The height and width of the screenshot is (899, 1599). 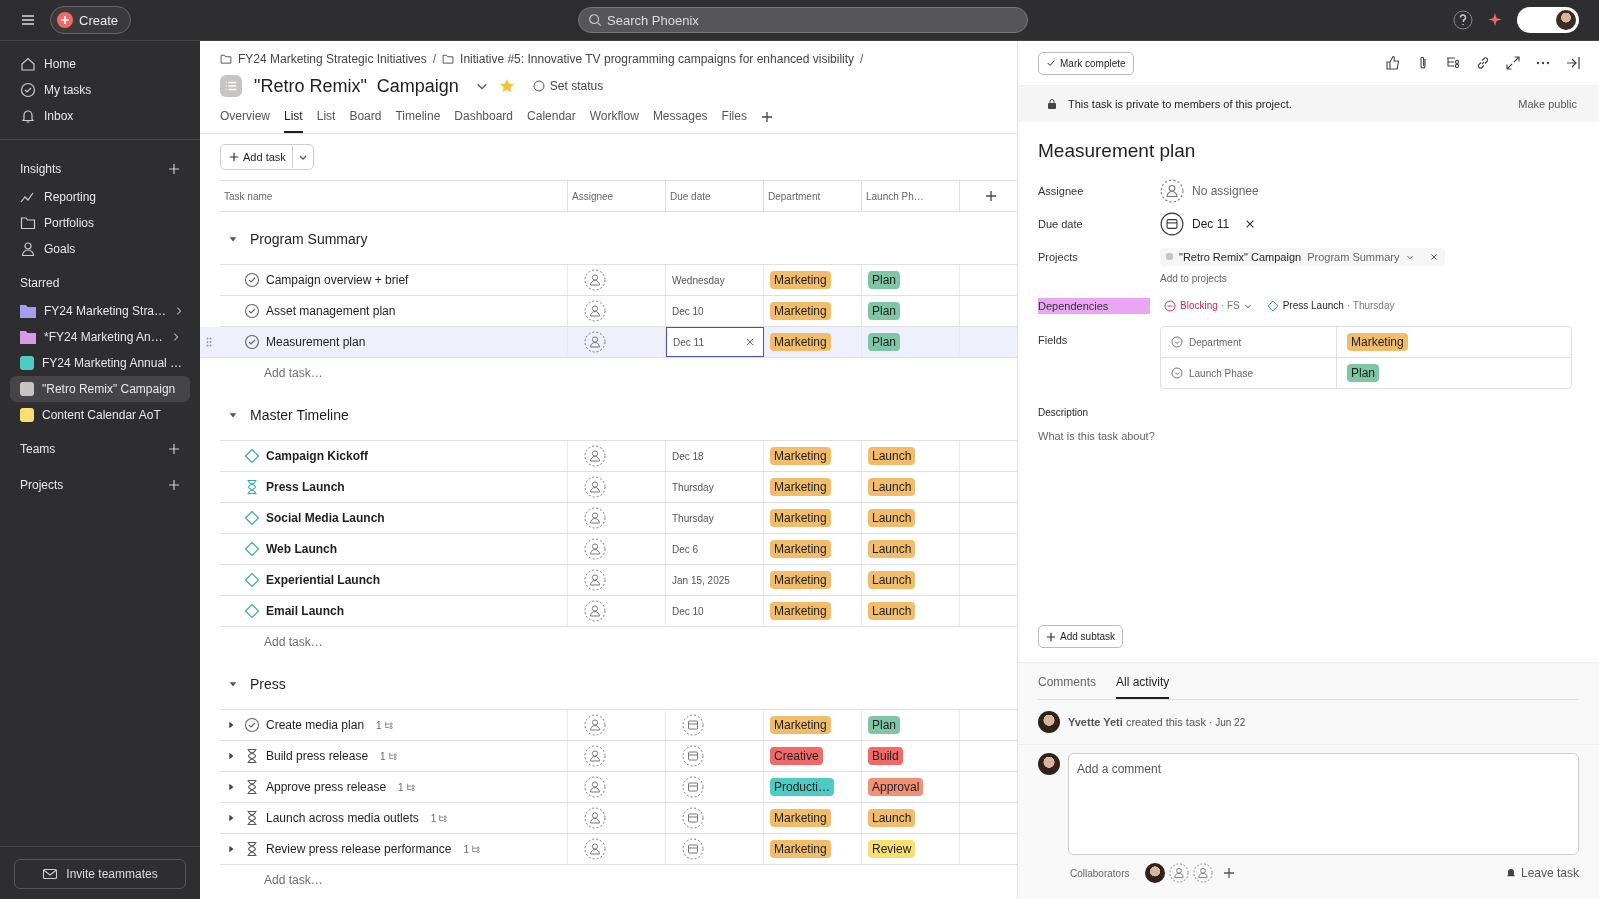 What do you see at coordinates (356, 86) in the screenshot?
I see `project-title: "Retro Remix" Campaign` at bounding box center [356, 86].